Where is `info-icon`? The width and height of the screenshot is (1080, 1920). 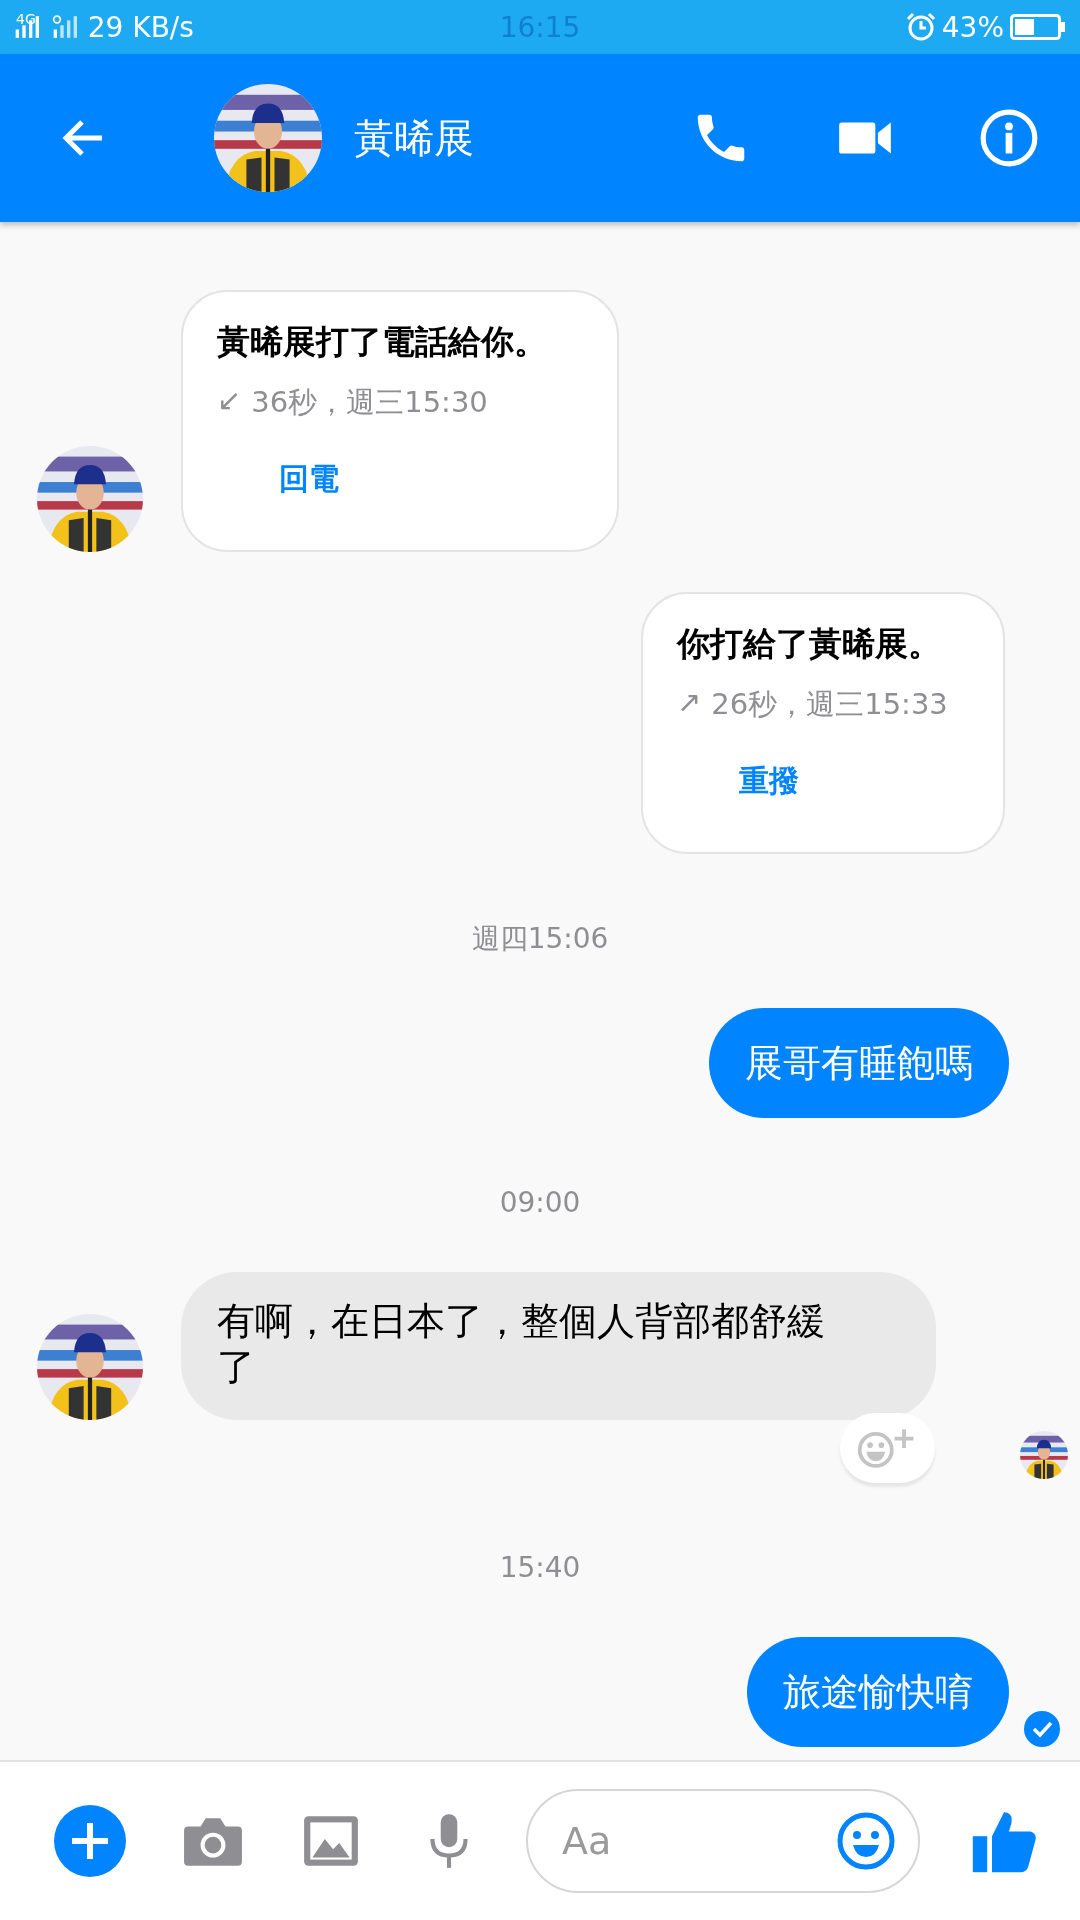 info-icon is located at coordinates (1009, 138).